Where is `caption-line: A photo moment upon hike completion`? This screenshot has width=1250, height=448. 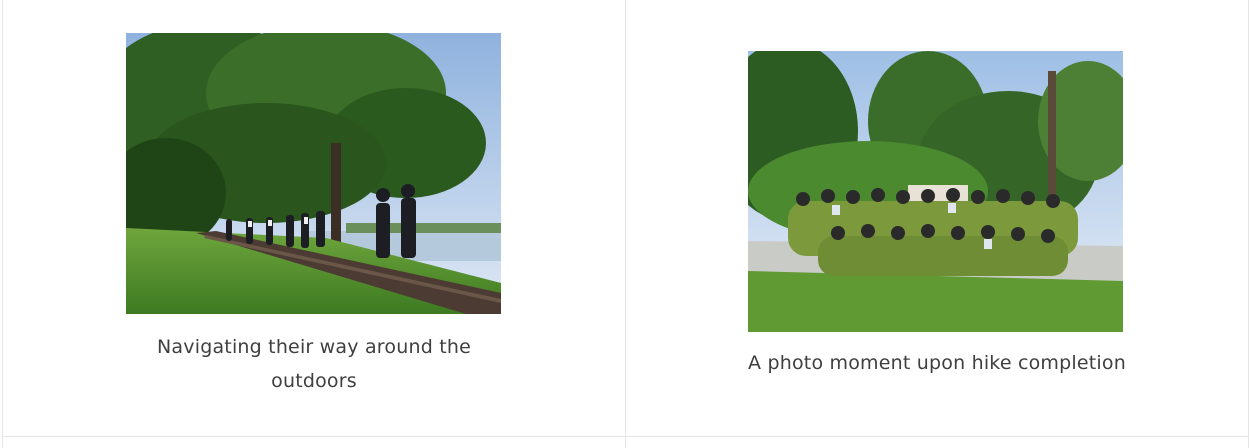
caption-line: A photo moment upon hike completion is located at coordinates (937, 363).